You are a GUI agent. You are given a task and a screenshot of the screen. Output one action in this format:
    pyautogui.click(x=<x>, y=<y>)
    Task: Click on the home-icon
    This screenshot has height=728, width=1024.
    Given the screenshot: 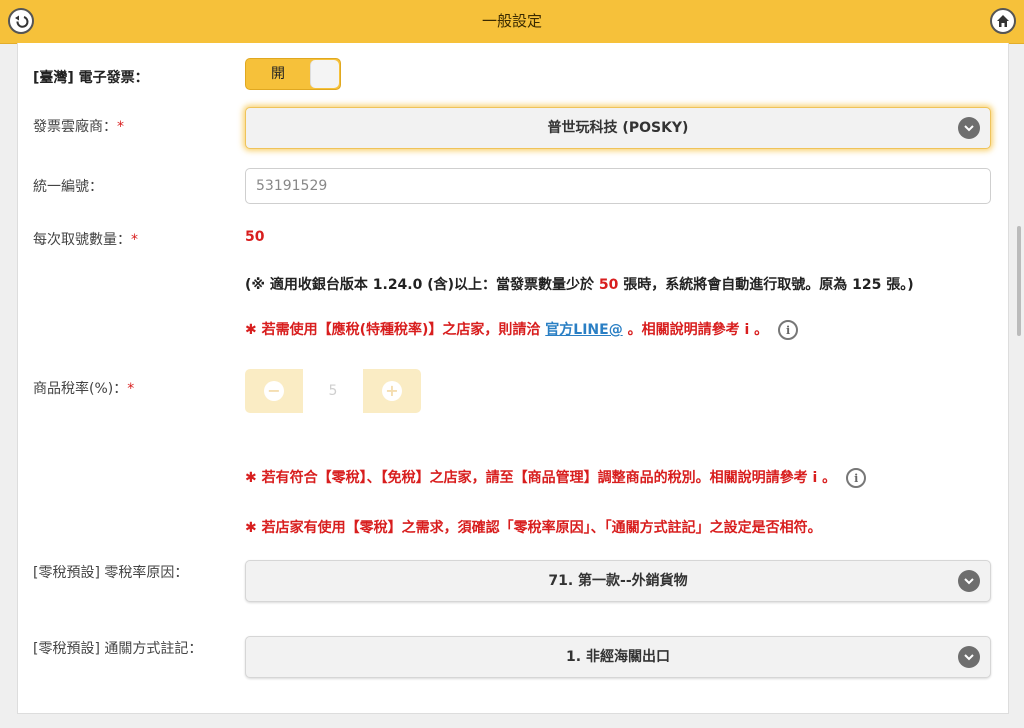 What is the action you would take?
    pyautogui.click(x=1003, y=21)
    